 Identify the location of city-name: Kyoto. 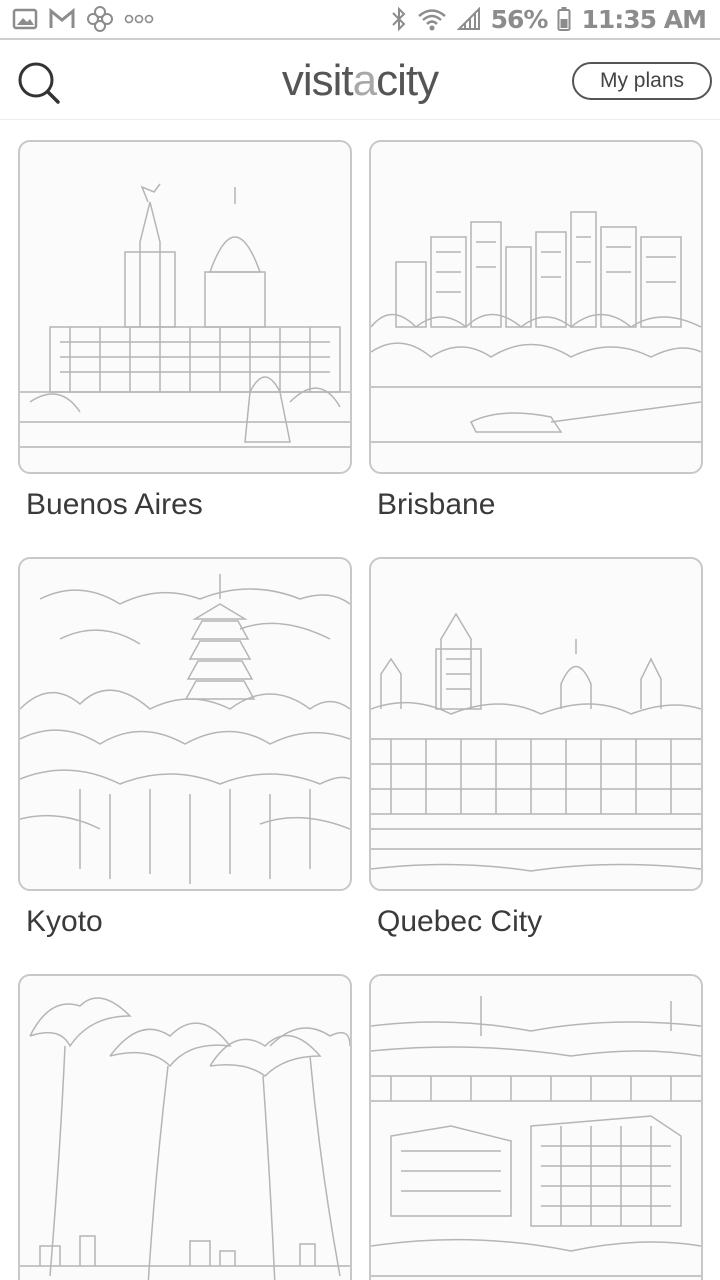
(64, 921).